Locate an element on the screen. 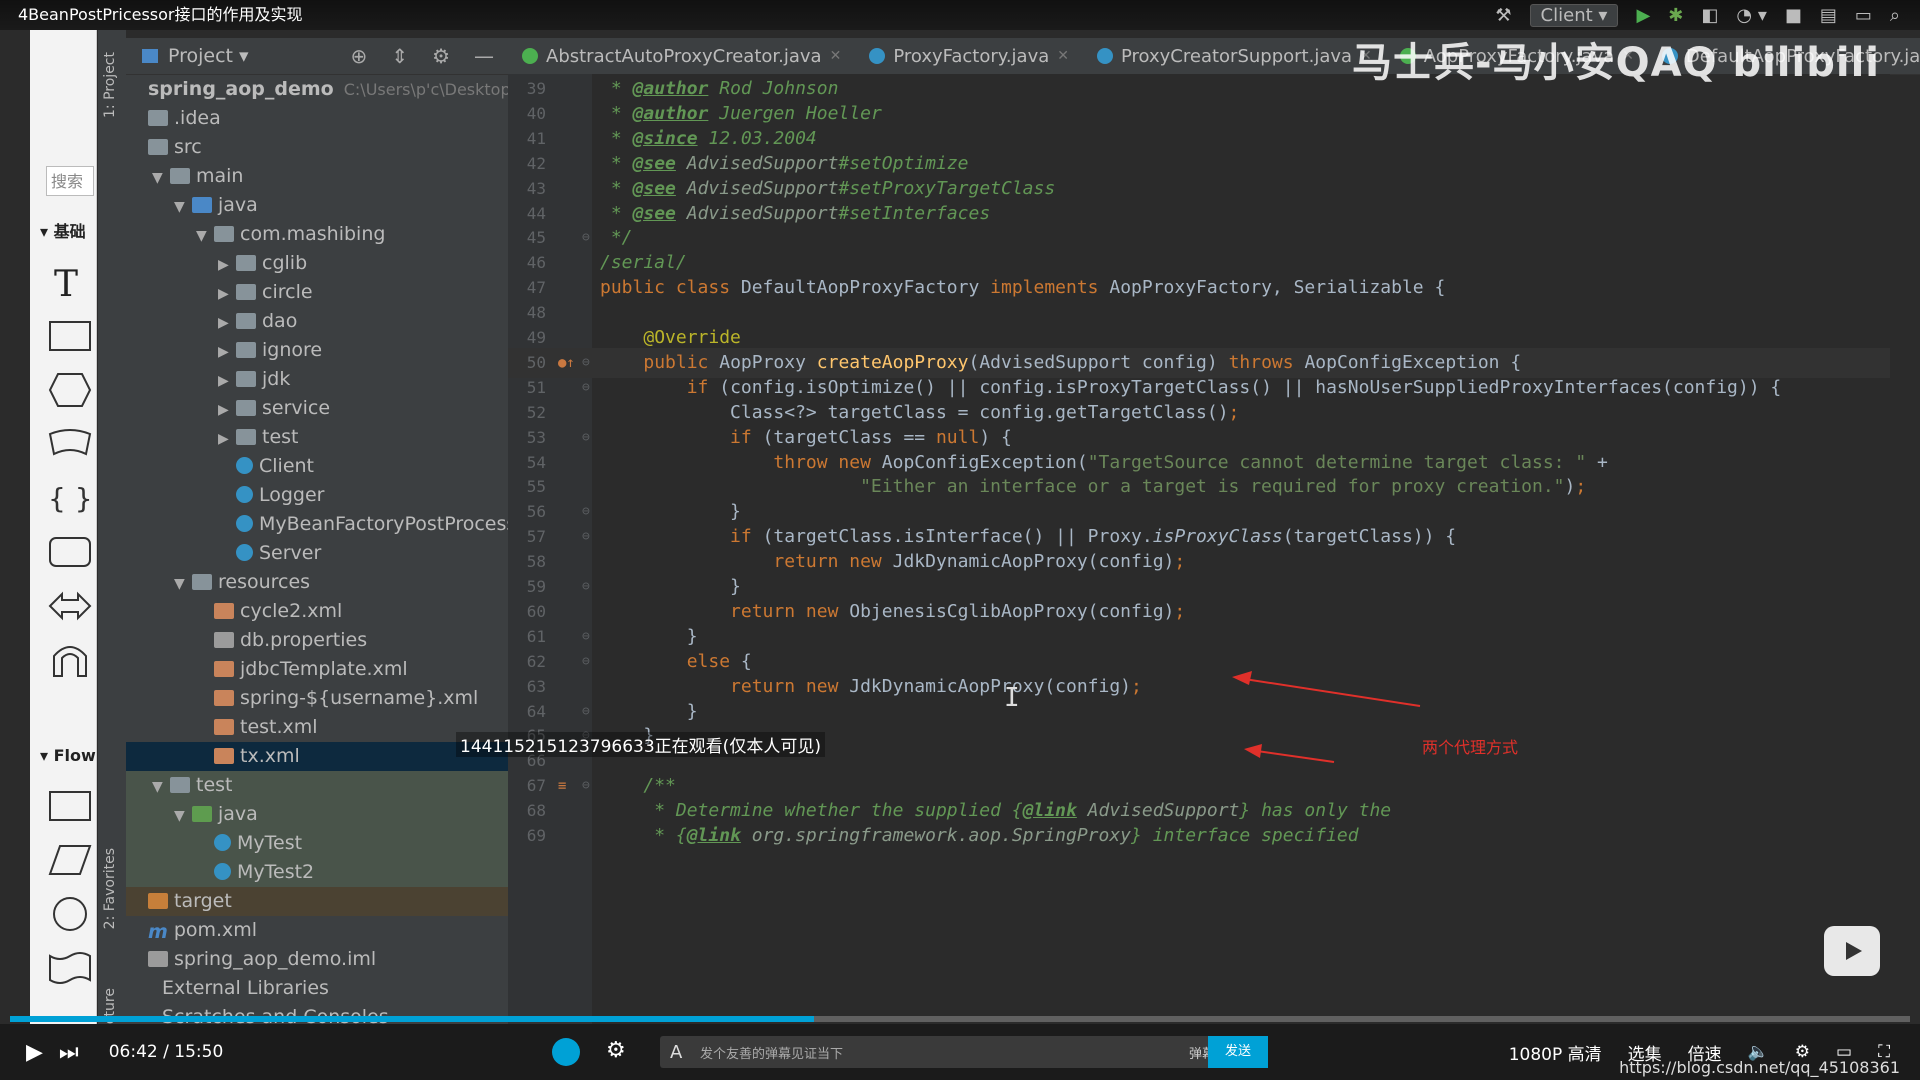 The width and height of the screenshot is (1920, 1080). tree-item: ▶ cglib is located at coordinates (317, 263).